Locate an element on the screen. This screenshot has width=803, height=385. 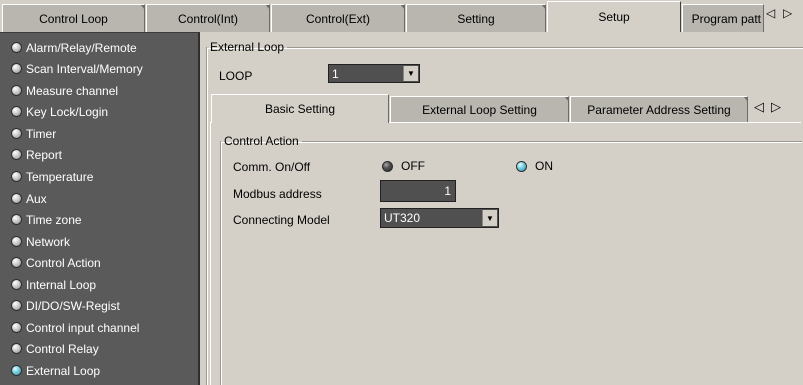
inner-tab-scroll-left-icon: ◁ is located at coordinates (759, 107).